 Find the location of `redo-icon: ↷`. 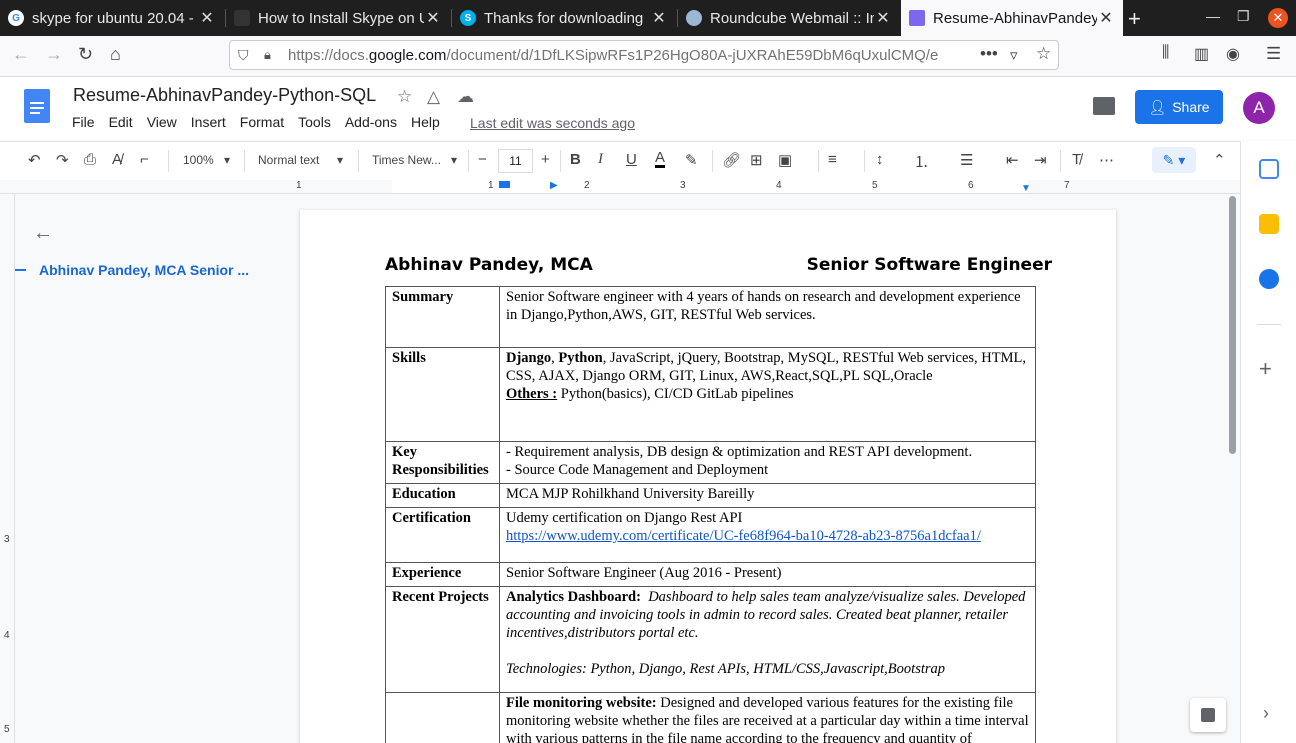

redo-icon: ↷ is located at coordinates (62, 160).